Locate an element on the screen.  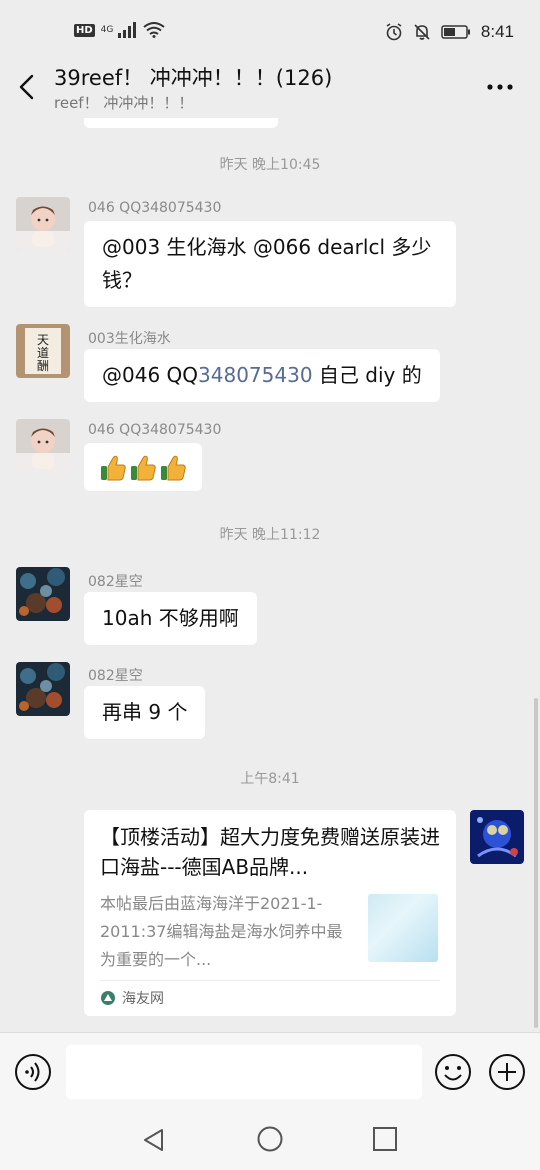
message-bubble: @003 生化海水 @066 dearlcl 多少钱？ is located at coordinates (270, 264).